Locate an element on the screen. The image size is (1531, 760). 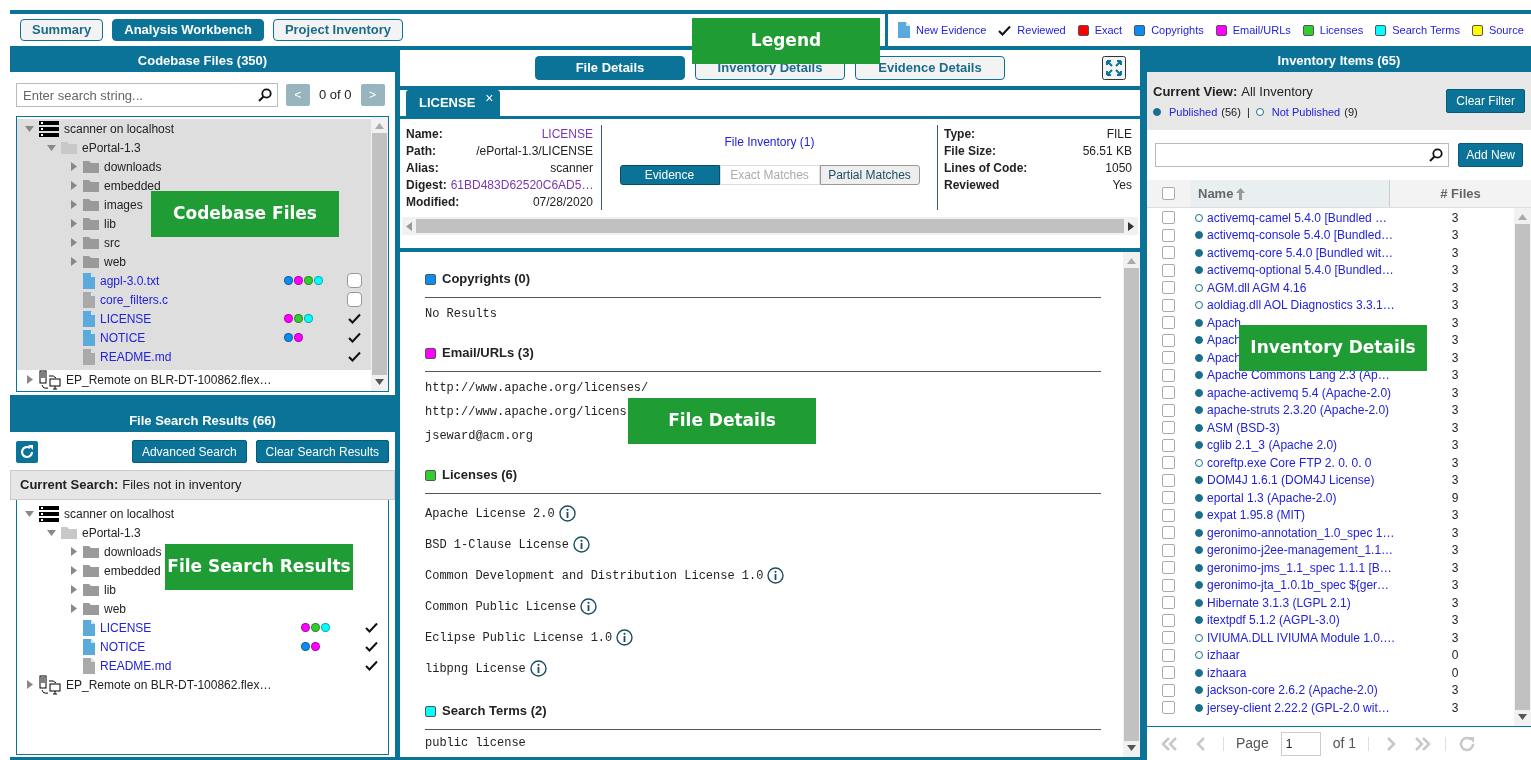
folder-name: web is located at coordinates (115, 261).